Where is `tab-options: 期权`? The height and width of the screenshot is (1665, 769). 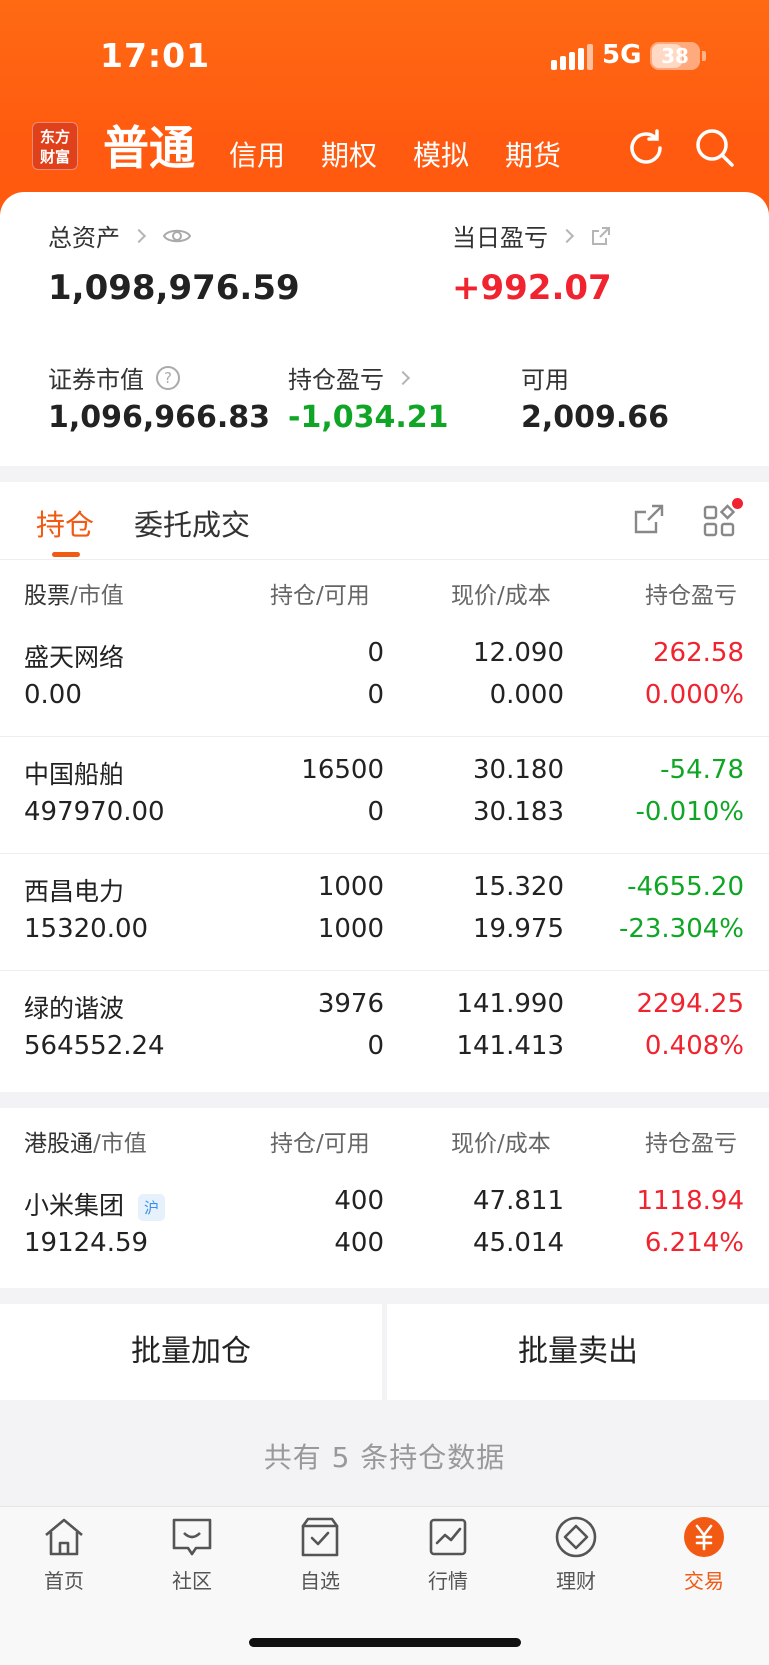 tab-options: 期权 is located at coordinates (349, 156).